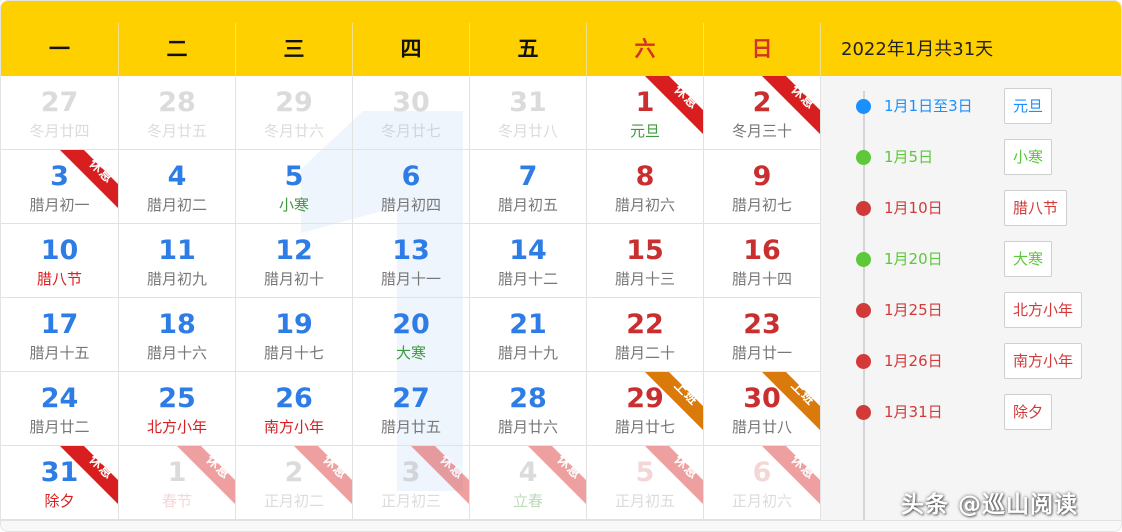 This screenshot has width=1122, height=532. I want to click on event-item: 1月5日 小寒, so click(986, 157).